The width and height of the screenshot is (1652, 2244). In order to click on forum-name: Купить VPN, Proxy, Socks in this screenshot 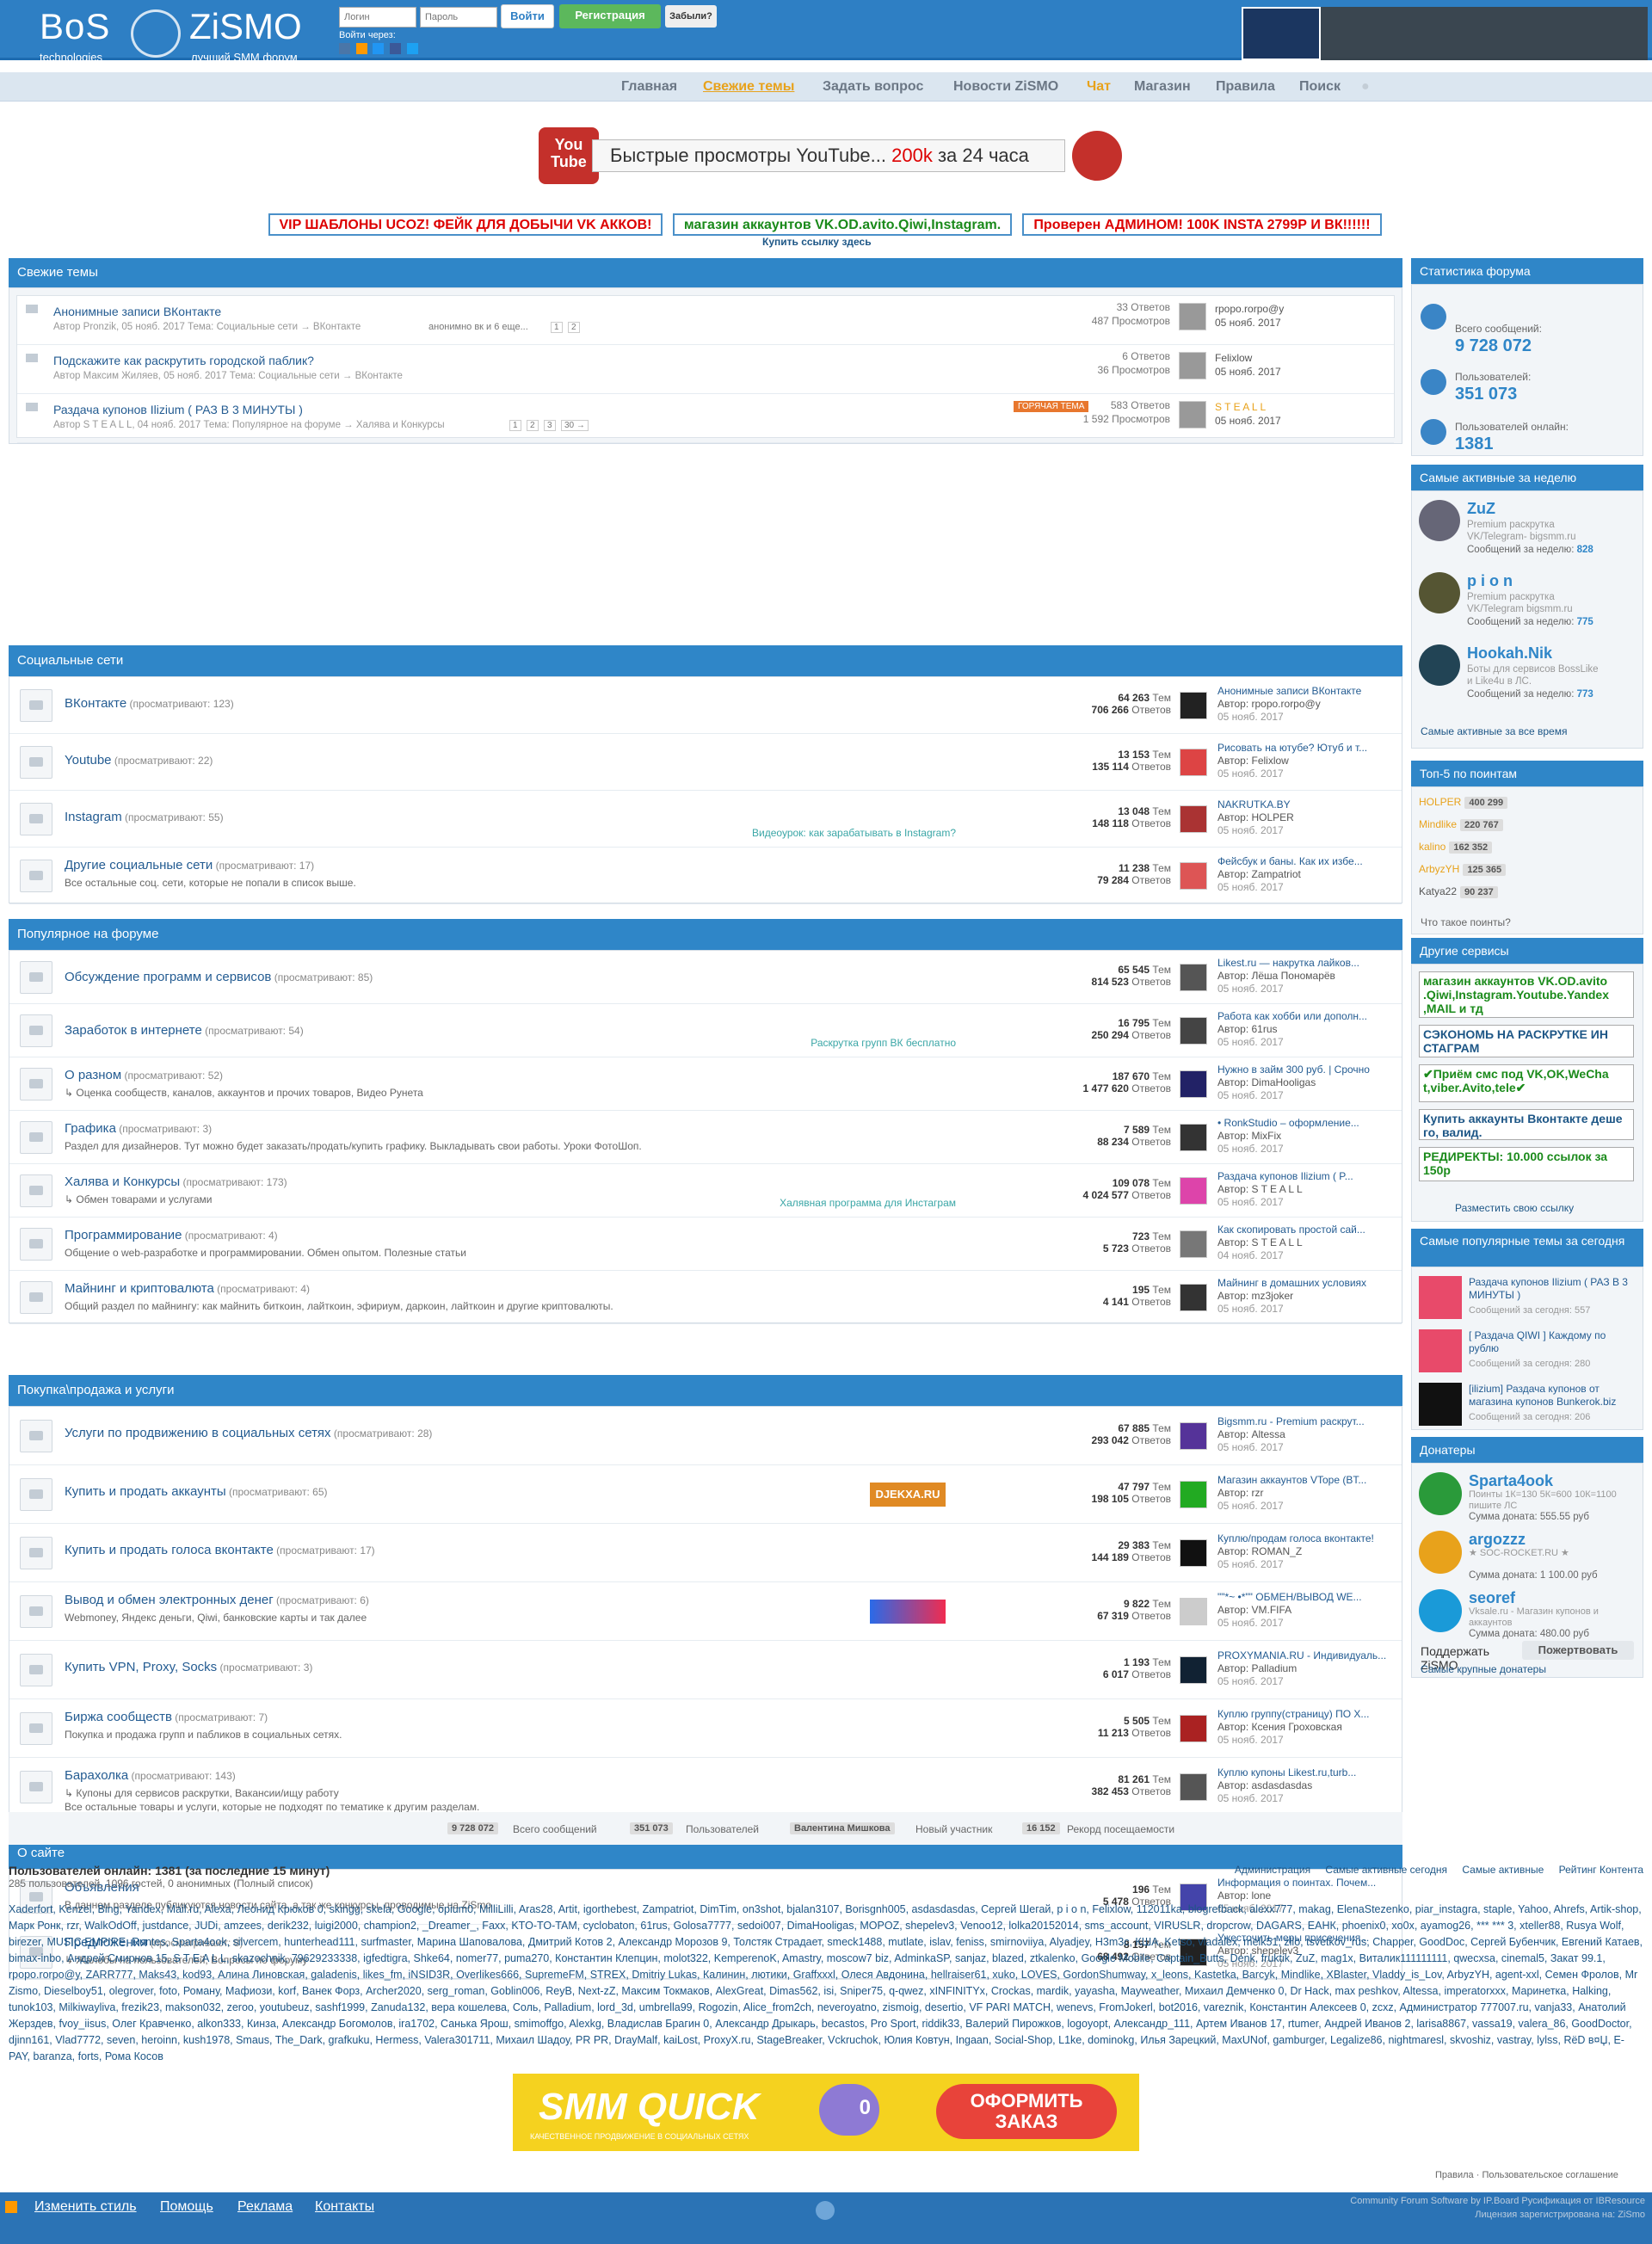, I will do `click(141, 1667)`.